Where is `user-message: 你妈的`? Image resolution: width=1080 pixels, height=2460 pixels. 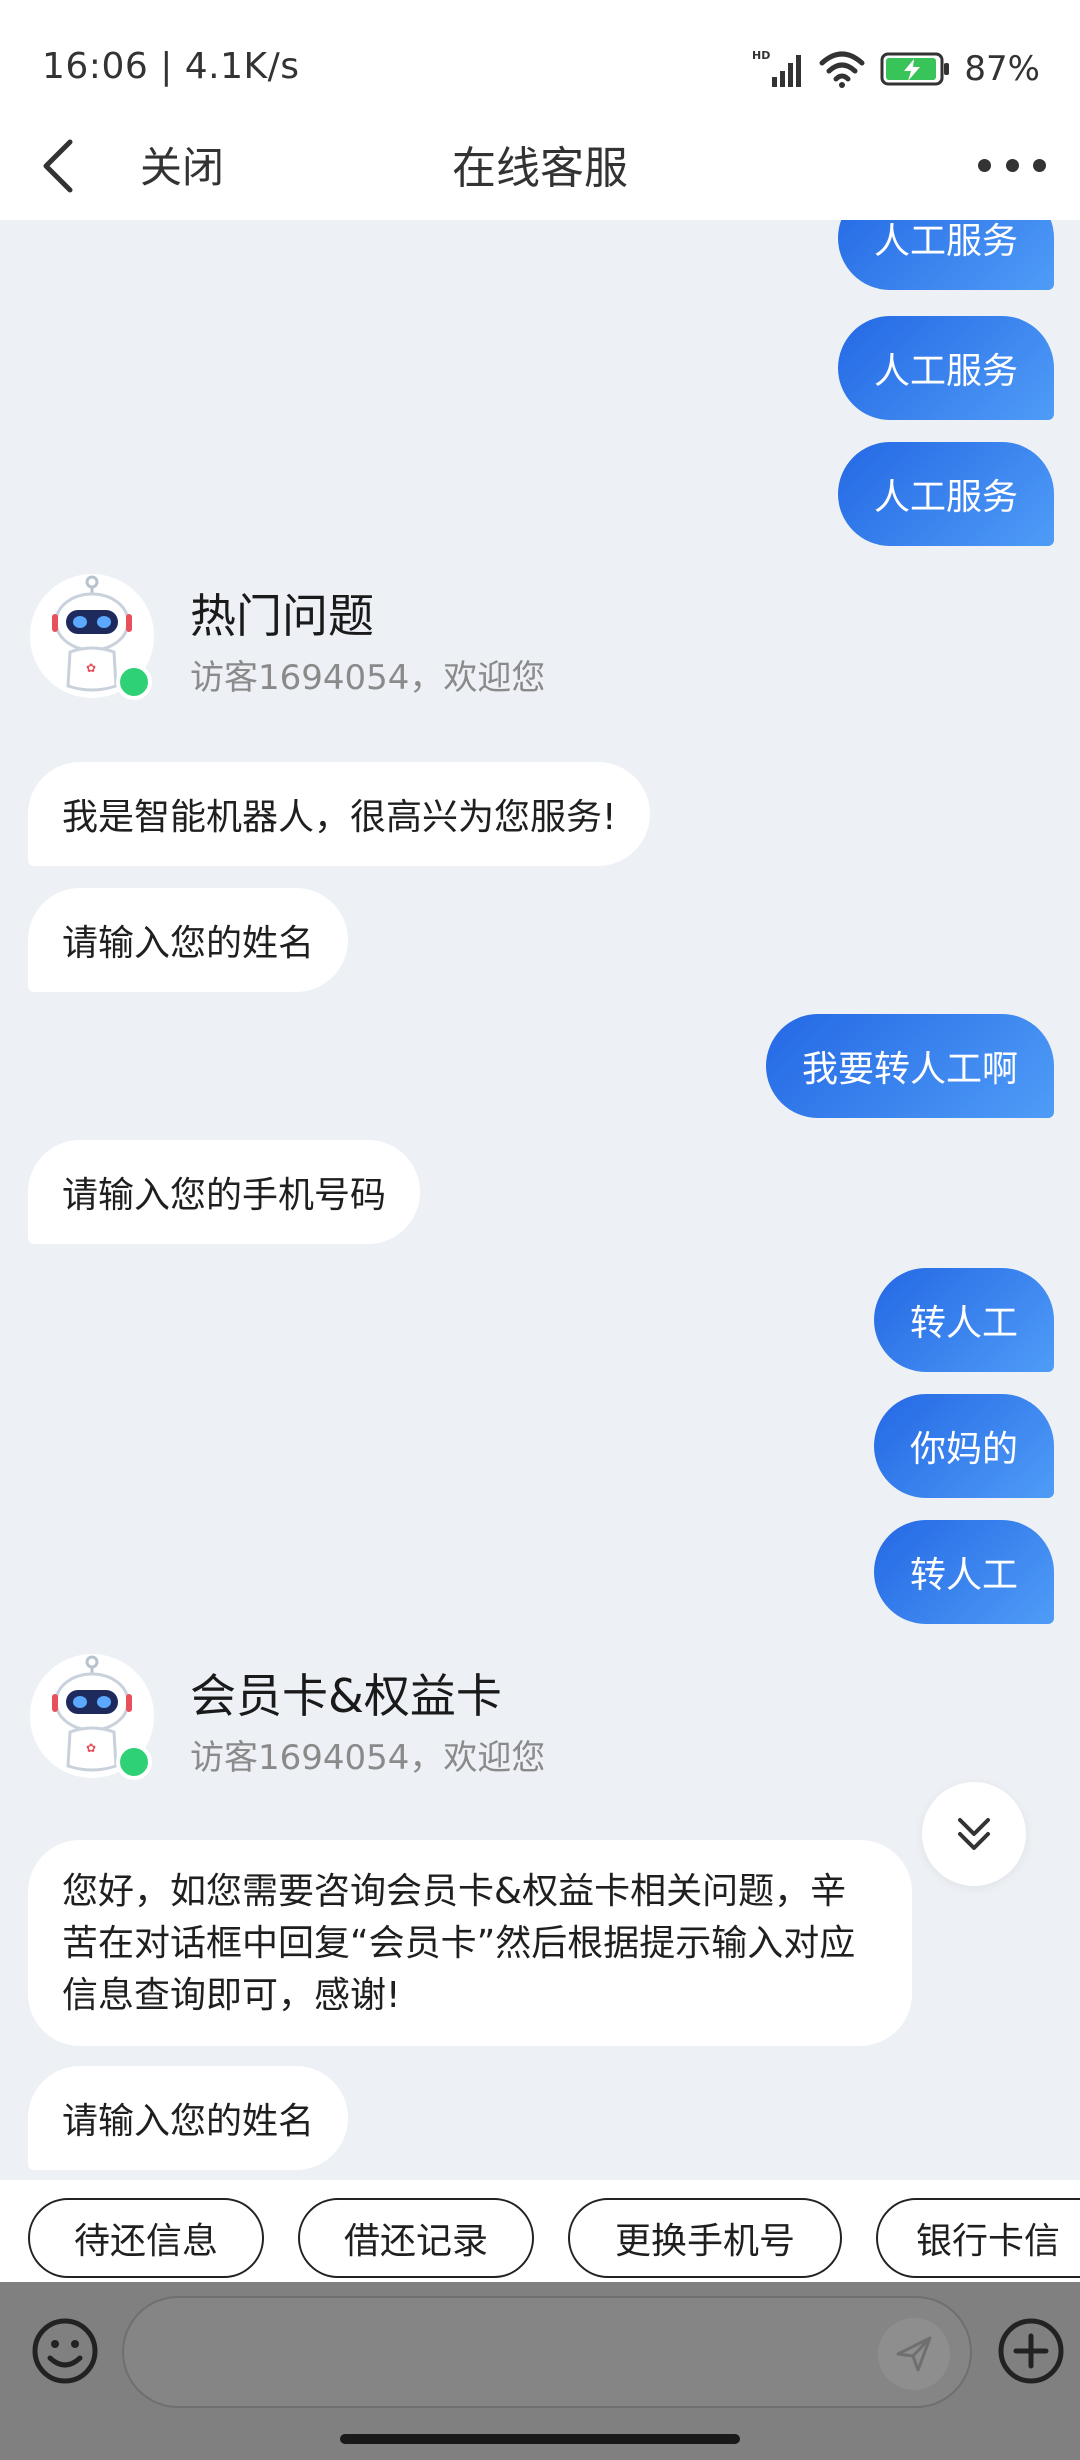
user-message: 你妈的 is located at coordinates (963, 1446).